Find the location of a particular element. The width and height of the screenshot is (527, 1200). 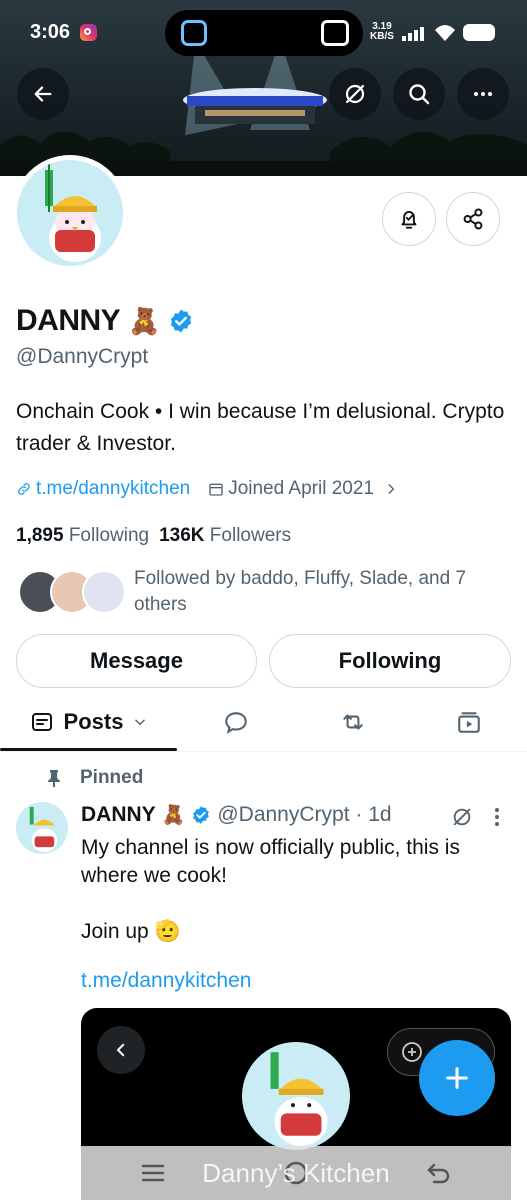

more-button is located at coordinates (483, 94).